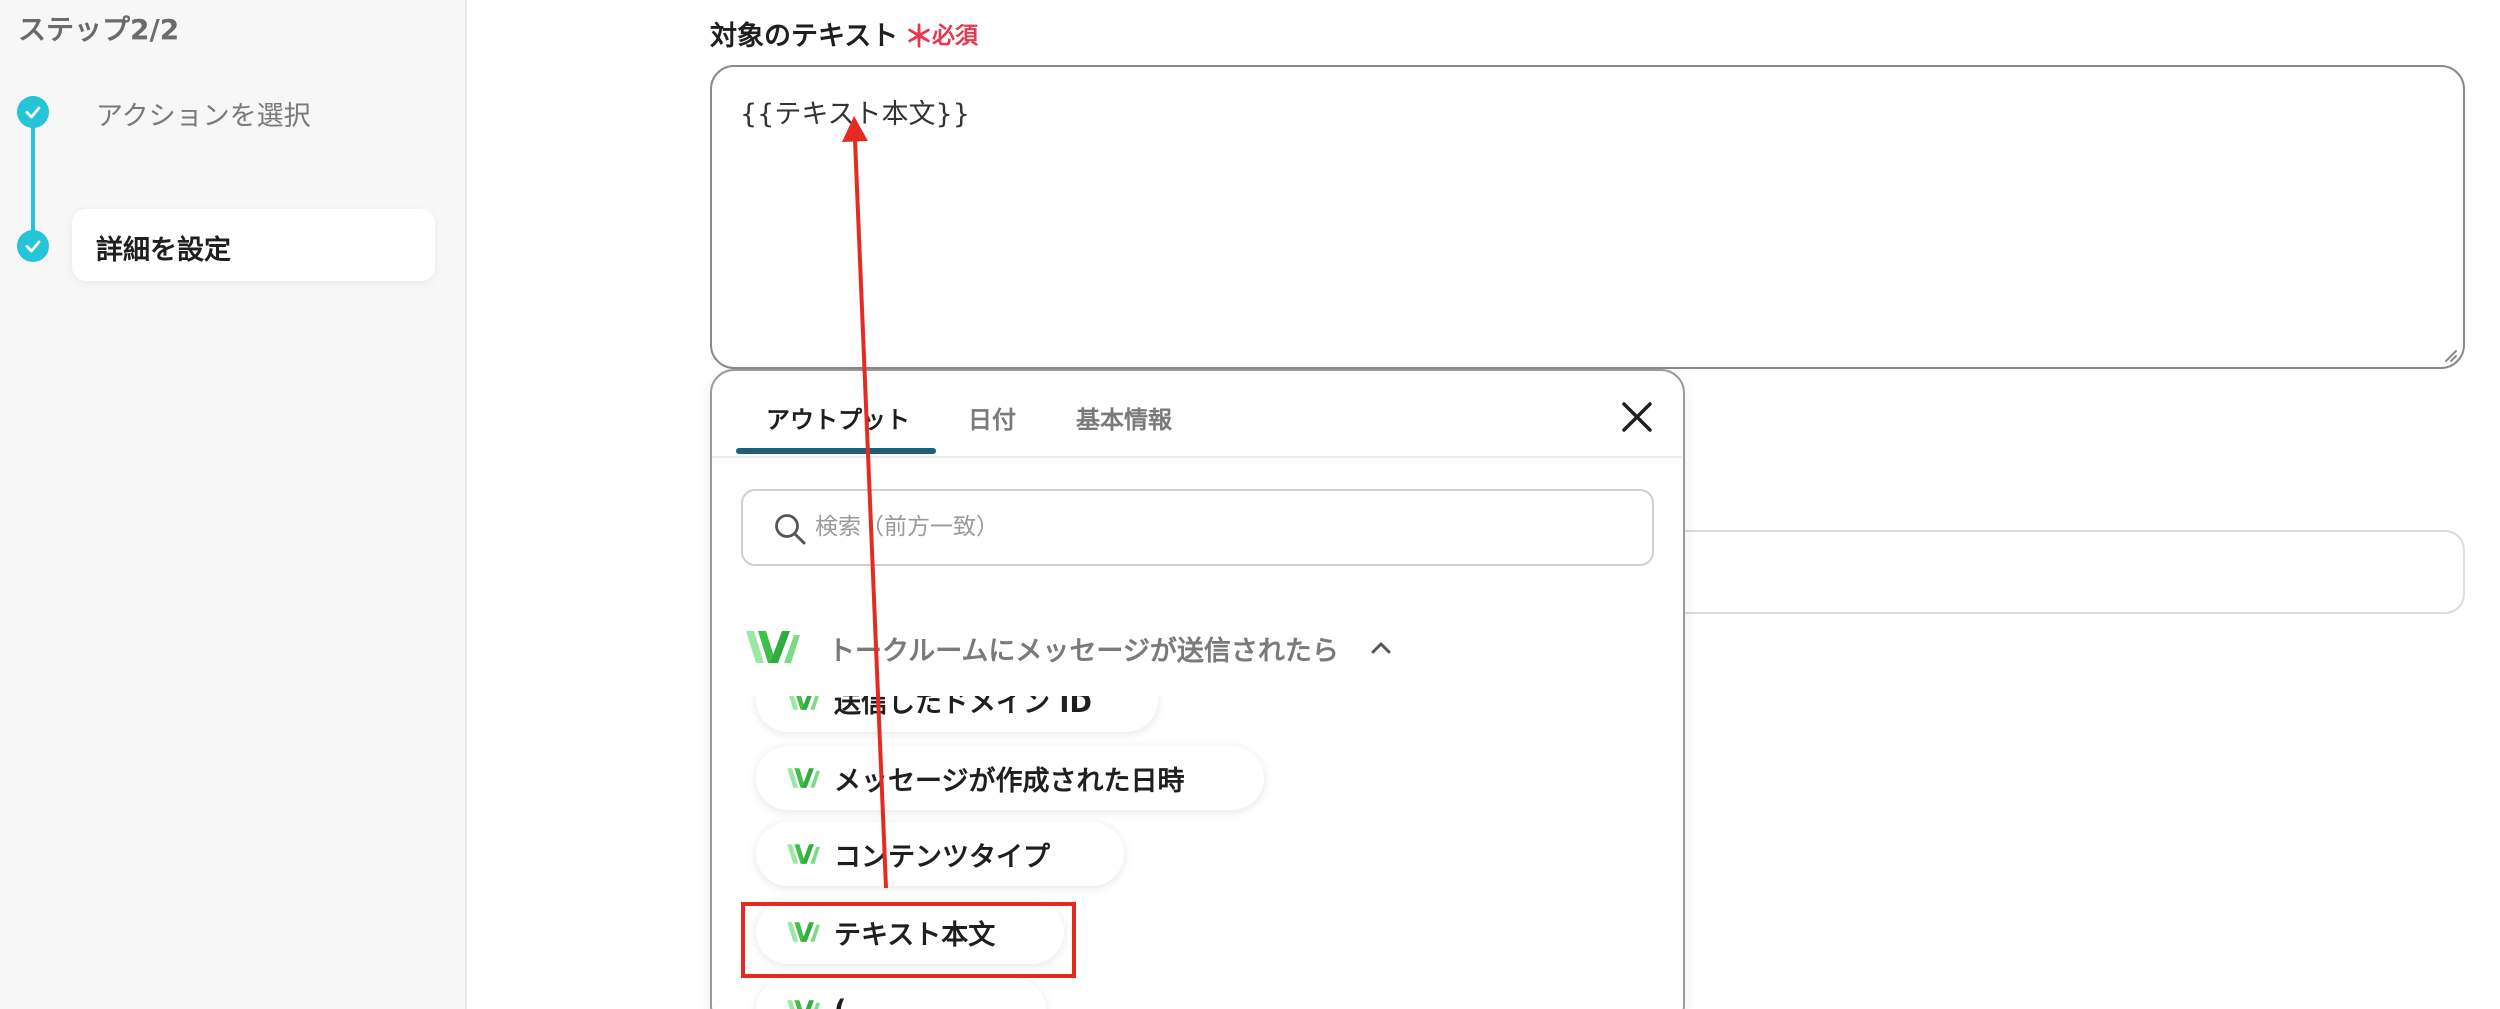 The width and height of the screenshot is (2500, 1009). What do you see at coordinates (992, 417) in the screenshot?
I see `tab-date: 日付` at bounding box center [992, 417].